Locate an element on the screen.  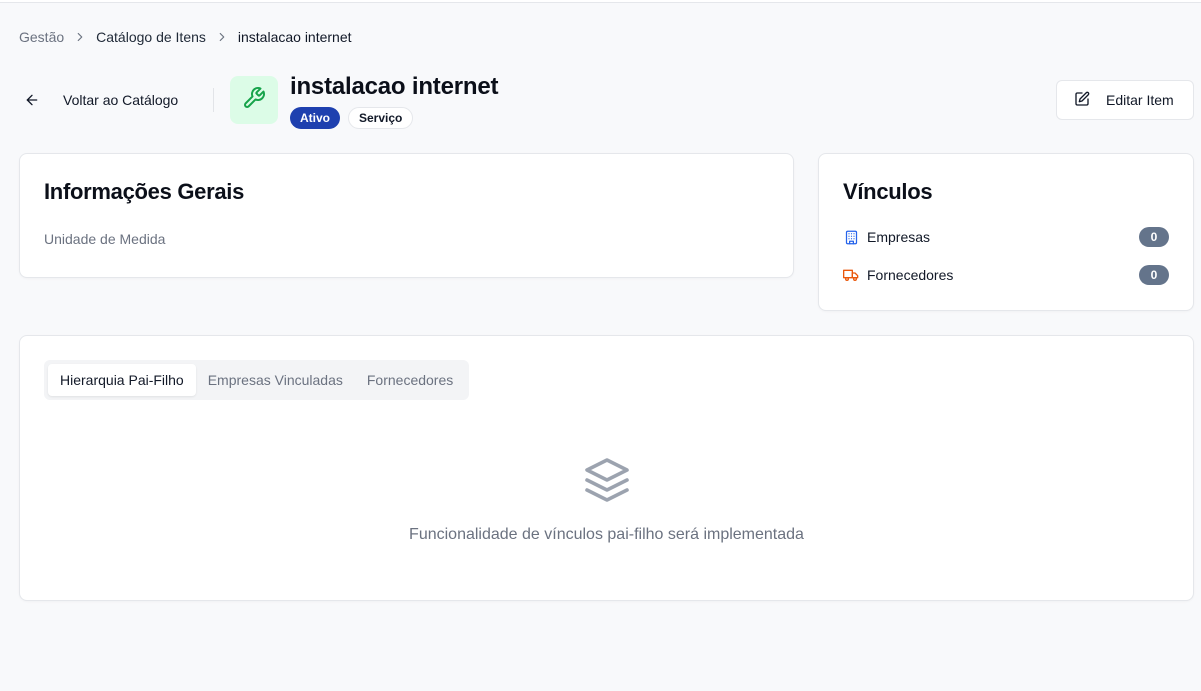
edit-item-button: Editar Item is located at coordinates (1125, 100).